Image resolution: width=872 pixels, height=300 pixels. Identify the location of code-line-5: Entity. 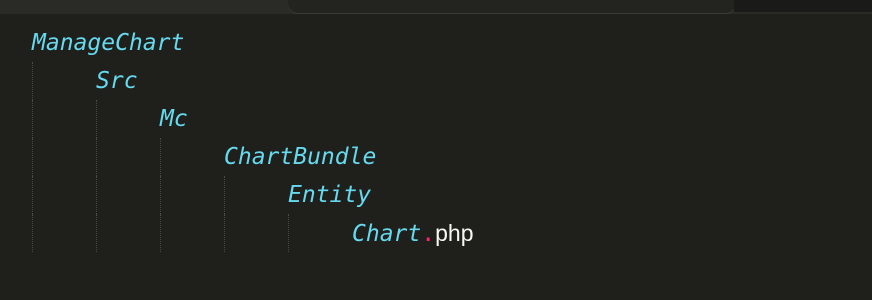
(436, 195).